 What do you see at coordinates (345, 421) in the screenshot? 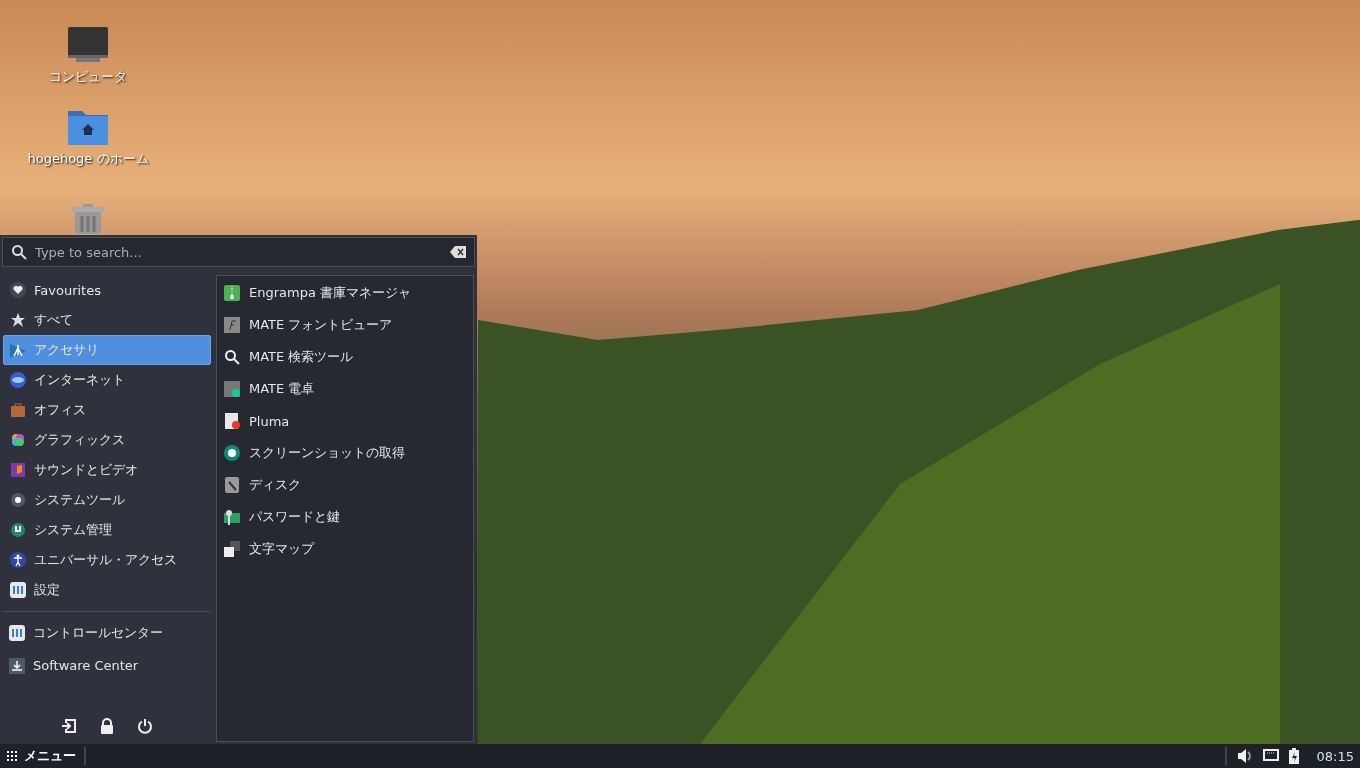
I see `app-item: Pluma` at bounding box center [345, 421].